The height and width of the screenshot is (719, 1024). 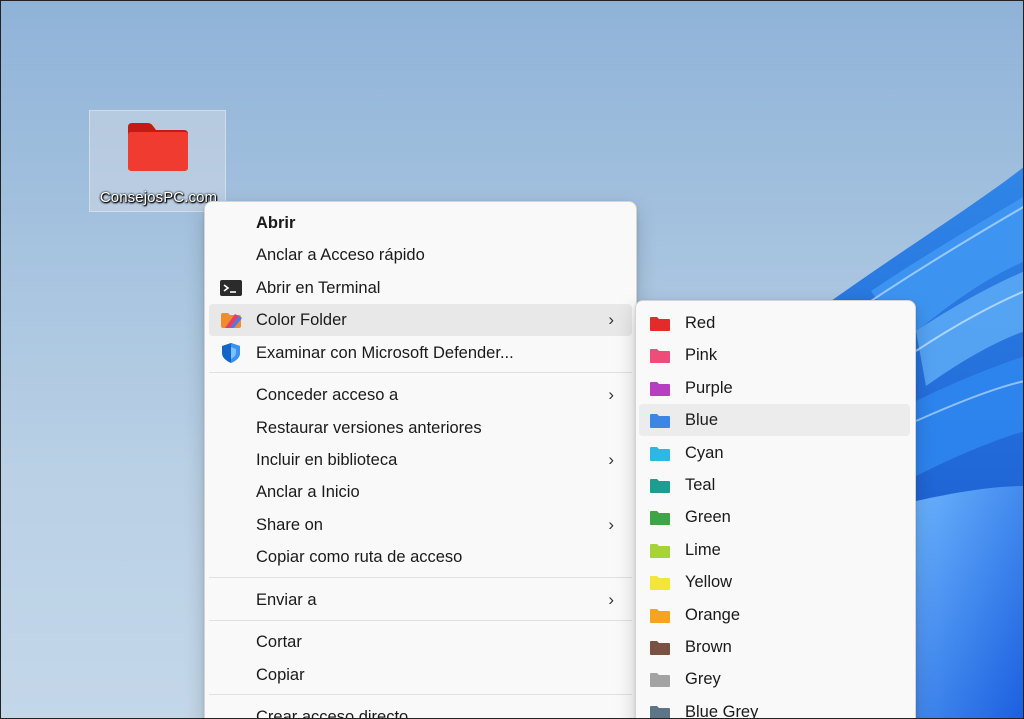 I want to click on menu-item-color-folder: Color Folder ›, so click(x=420, y=320).